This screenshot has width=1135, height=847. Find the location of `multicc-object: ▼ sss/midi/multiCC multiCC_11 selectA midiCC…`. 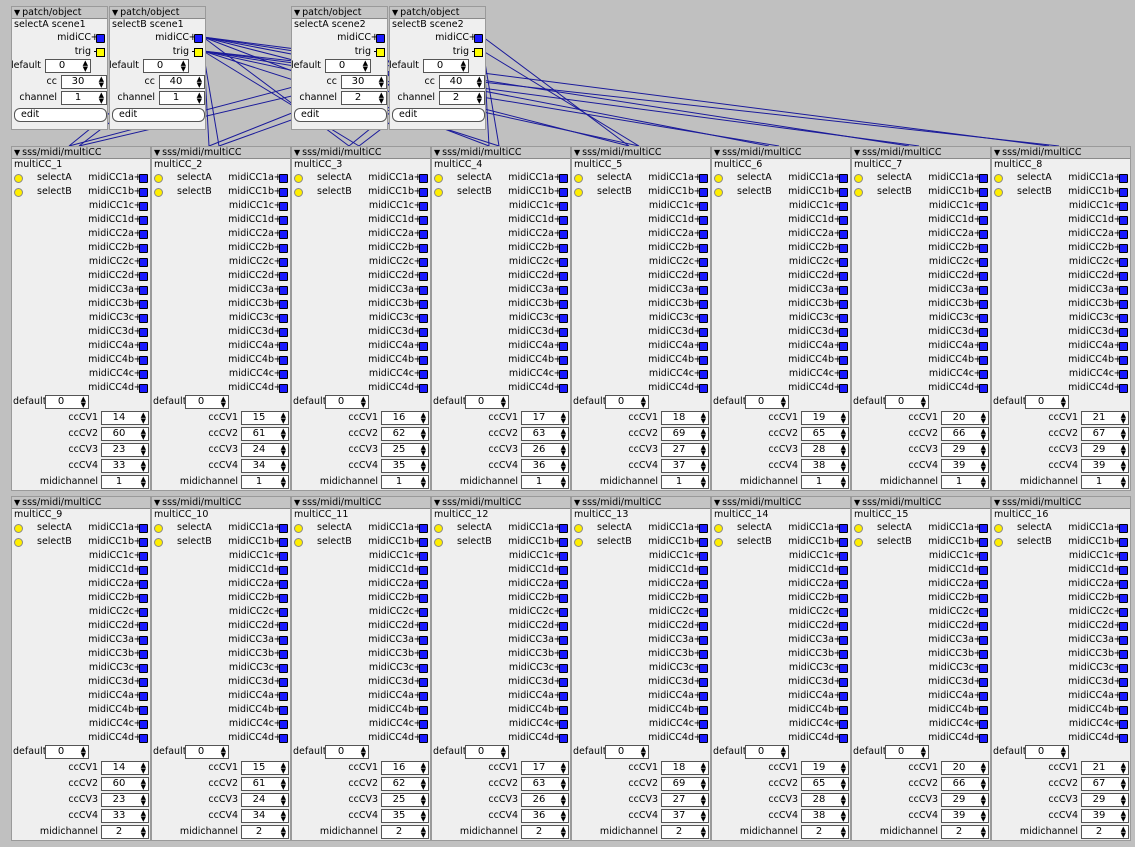

multicc-object: ▼ sss/midi/multiCC multiCC_11 selectA midiCC… is located at coordinates (361, 668).